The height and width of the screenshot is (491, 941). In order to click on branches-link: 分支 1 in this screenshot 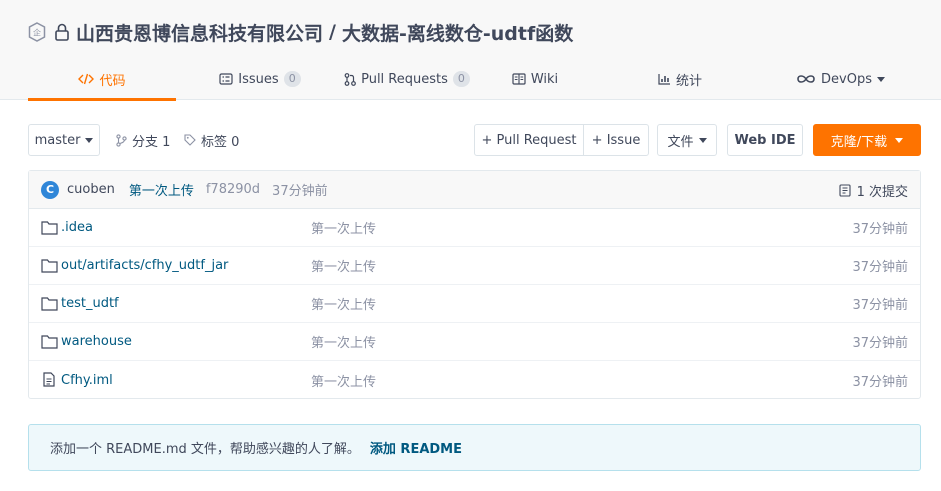, I will do `click(143, 140)`.